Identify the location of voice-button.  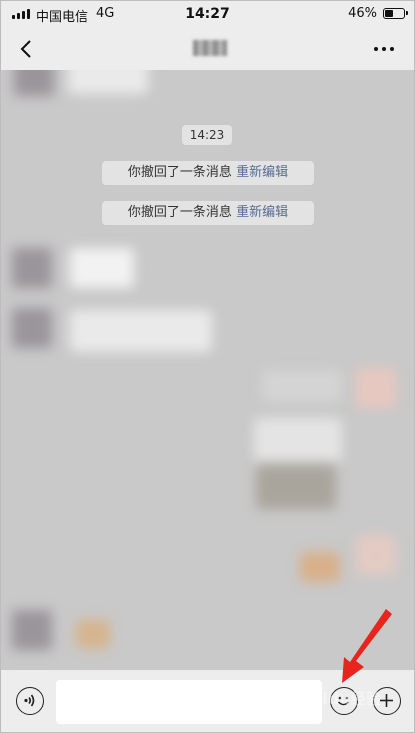
(30, 701).